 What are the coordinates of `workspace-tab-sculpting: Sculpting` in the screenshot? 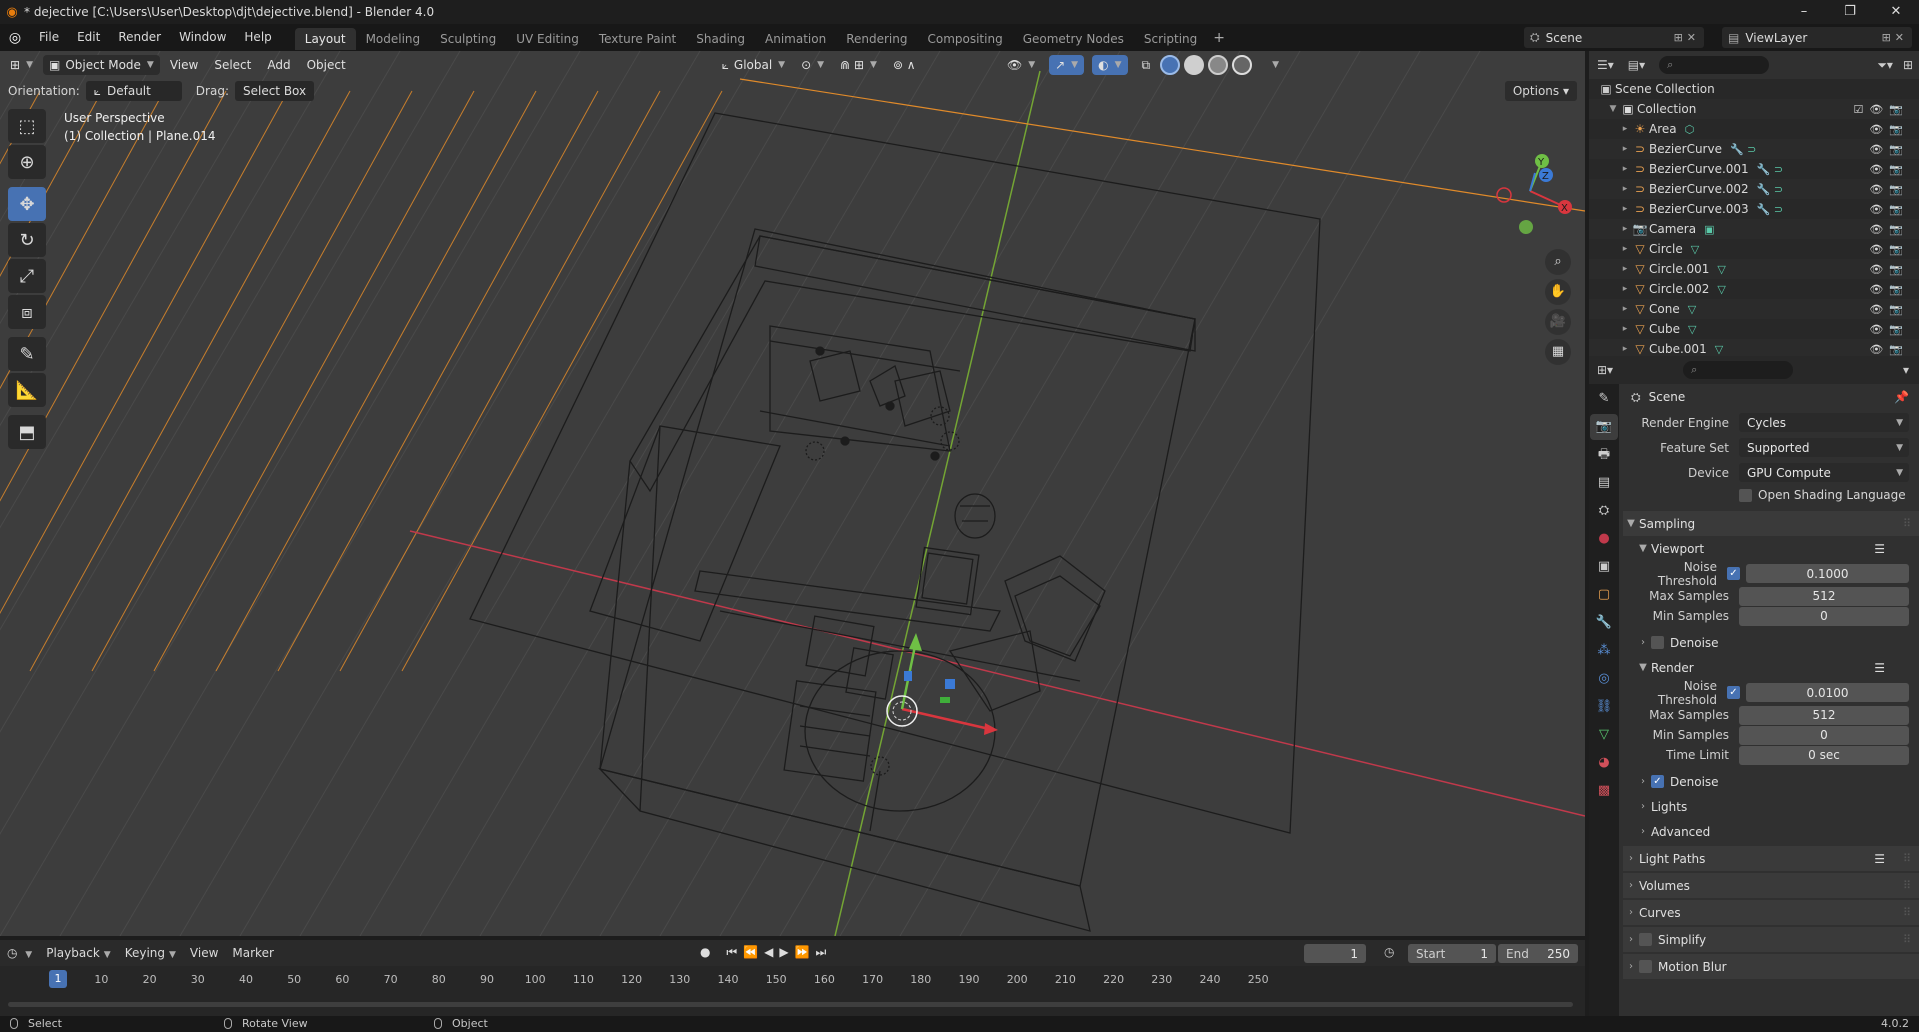 It's located at (468, 39).